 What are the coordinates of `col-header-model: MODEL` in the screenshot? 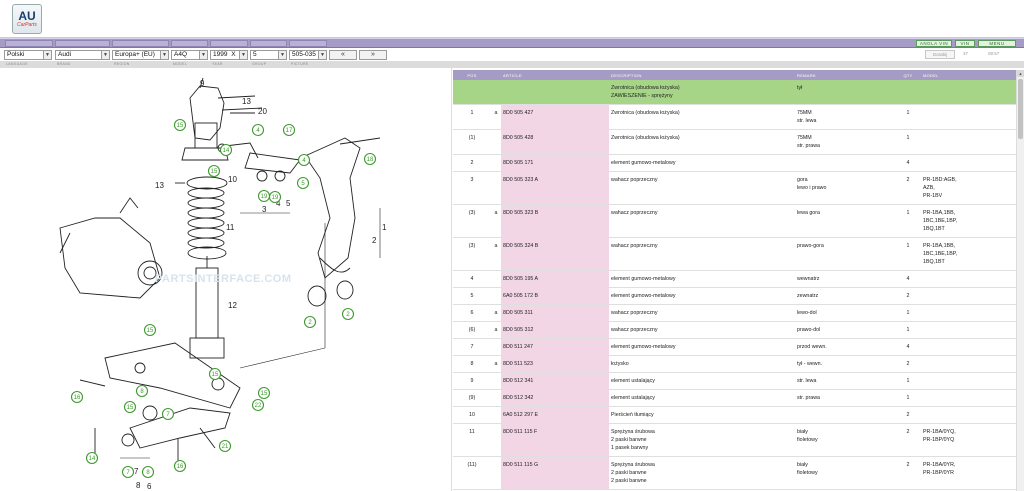 It's located at (968, 75).